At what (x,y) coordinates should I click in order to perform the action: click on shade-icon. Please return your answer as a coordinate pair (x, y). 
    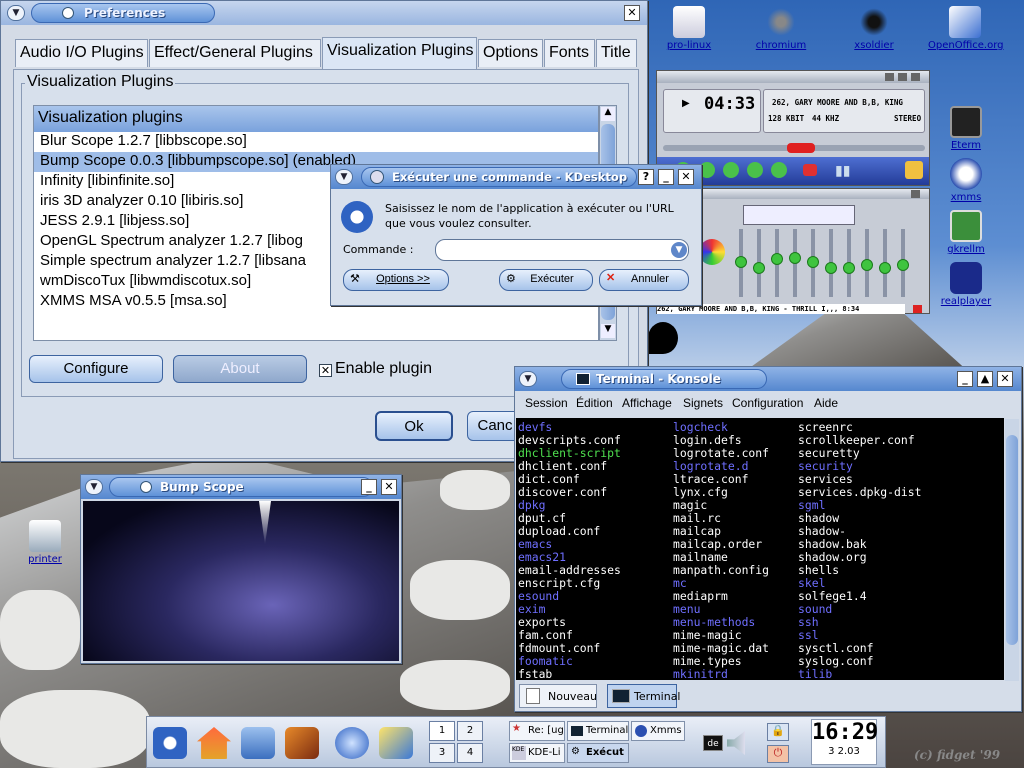
    Looking at the image, I should click on (902, 77).